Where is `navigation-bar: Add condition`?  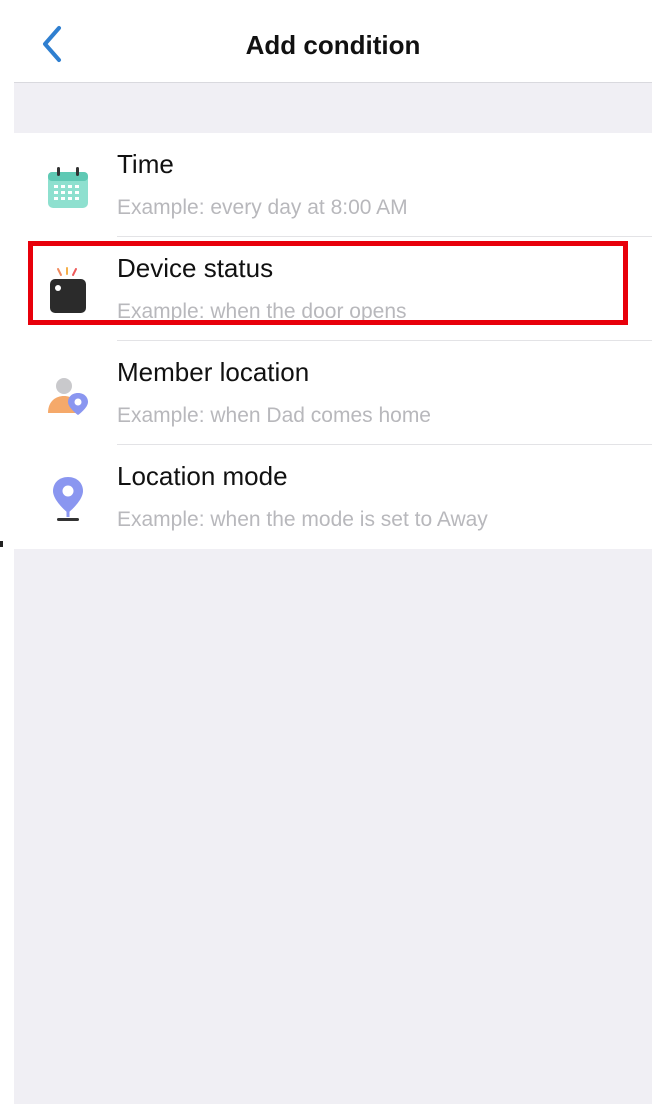 navigation-bar: Add condition is located at coordinates (333, 45).